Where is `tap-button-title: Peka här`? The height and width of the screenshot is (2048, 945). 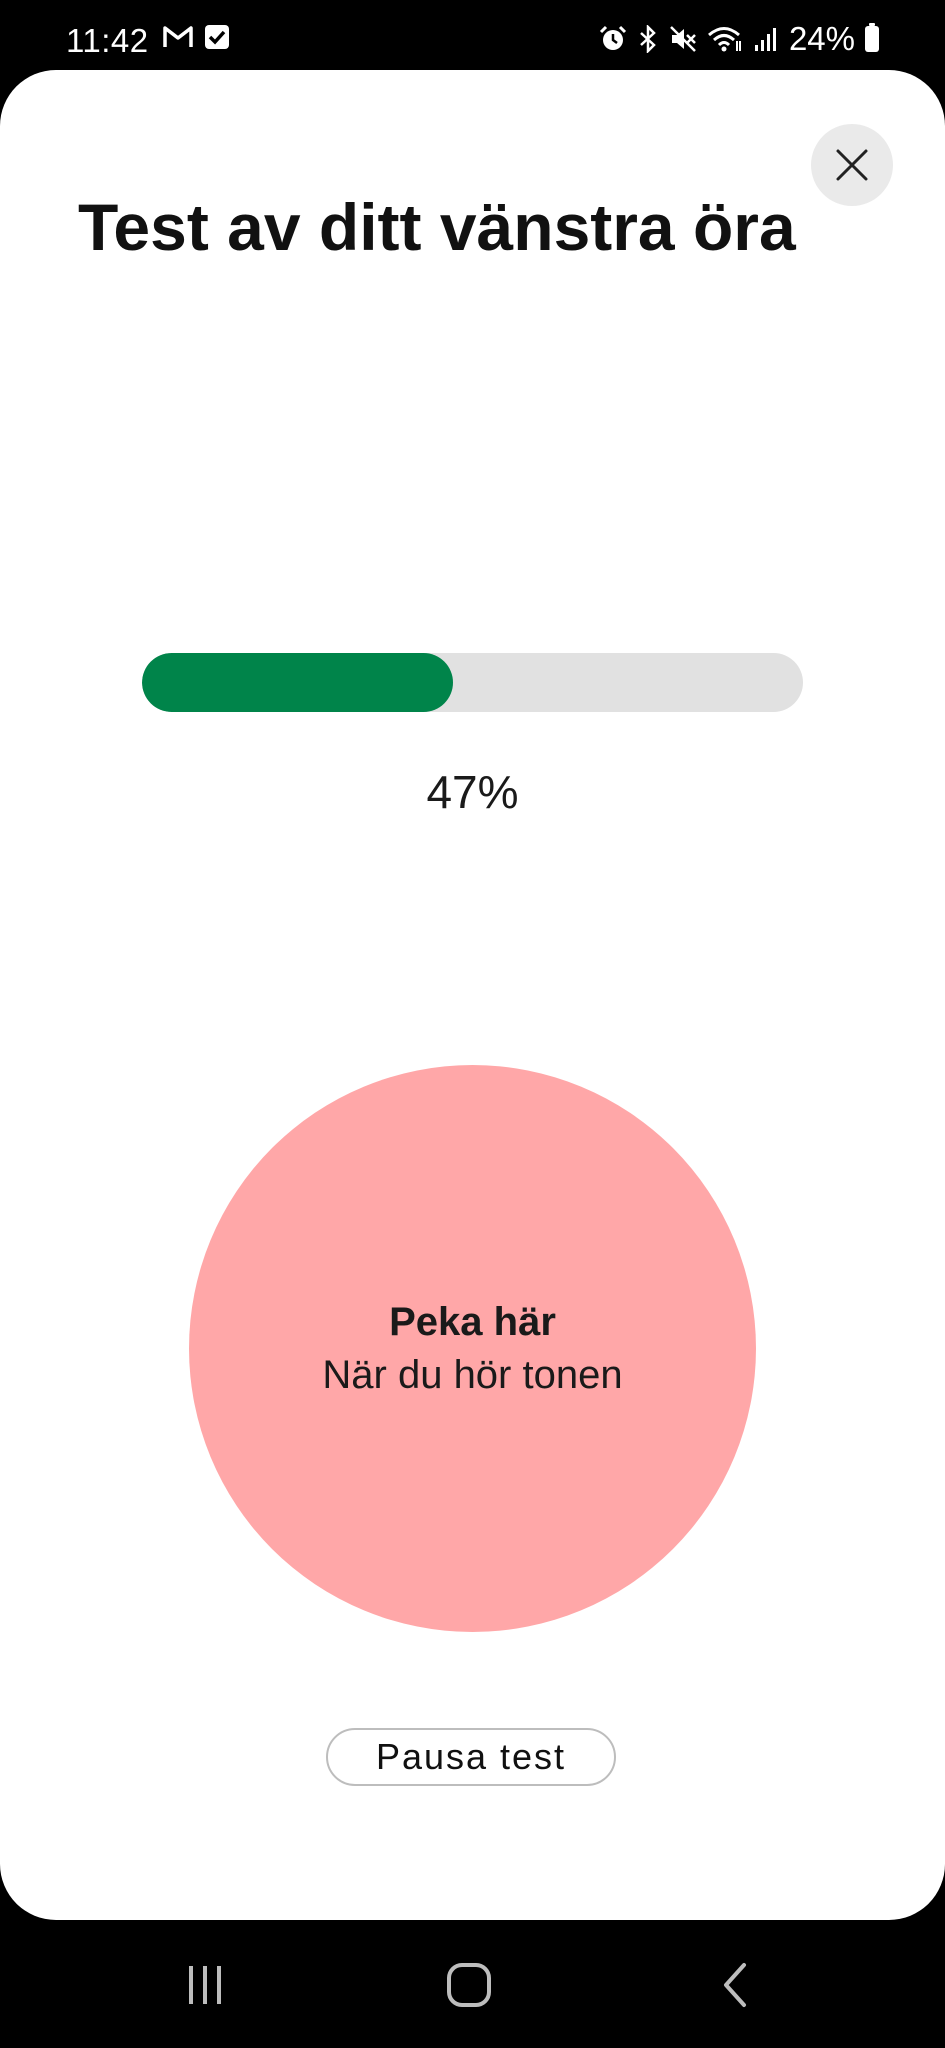 tap-button-title: Peka här is located at coordinates (472, 1321).